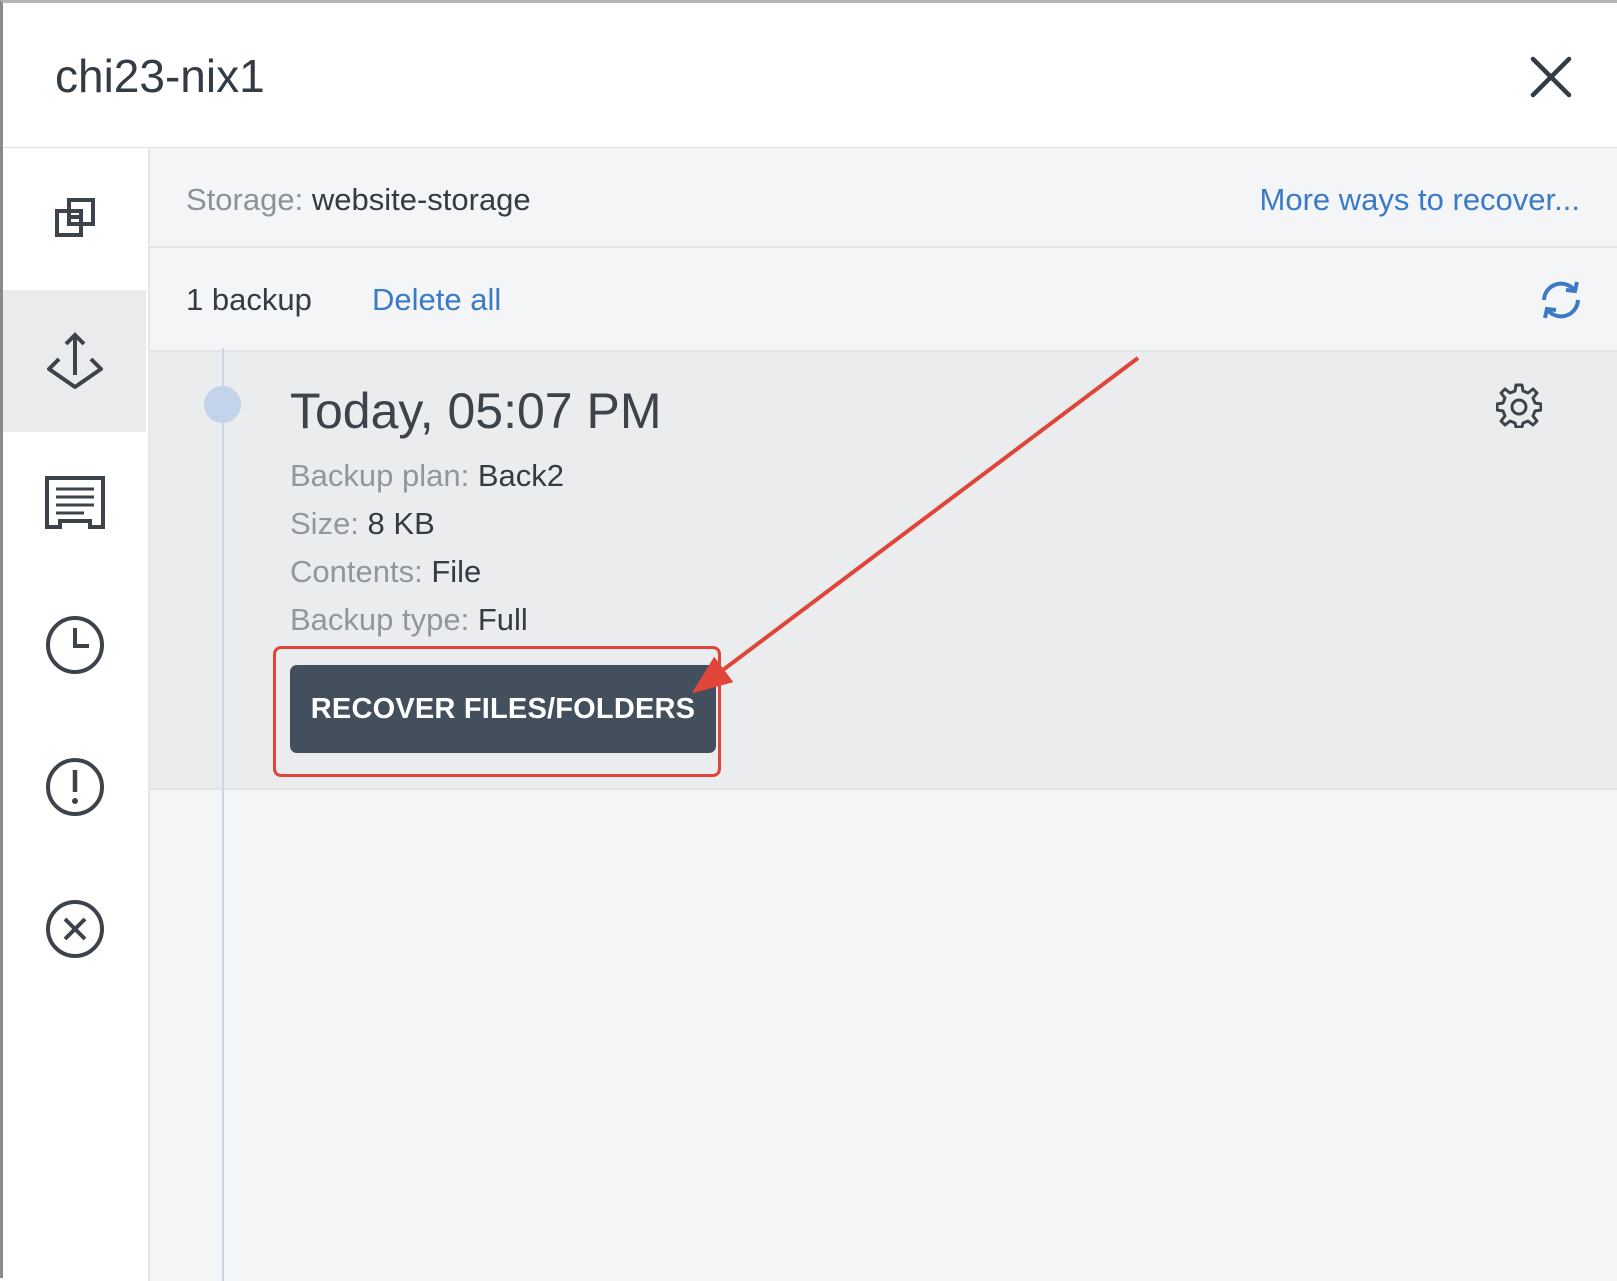 This screenshot has width=1617, height=1281. What do you see at coordinates (810, 75) in the screenshot?
I see `panel-header: chi23-nix1` at bounding box center [810, 75].